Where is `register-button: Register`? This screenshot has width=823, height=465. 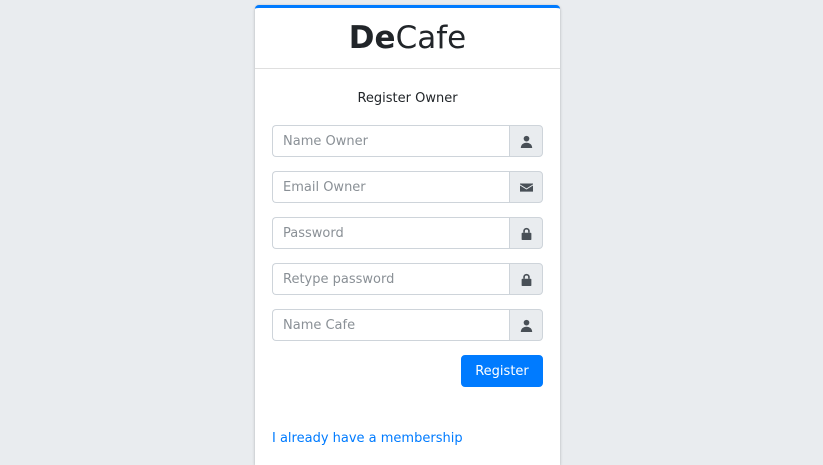 register-button: Register is located at coordinates (502, 371).